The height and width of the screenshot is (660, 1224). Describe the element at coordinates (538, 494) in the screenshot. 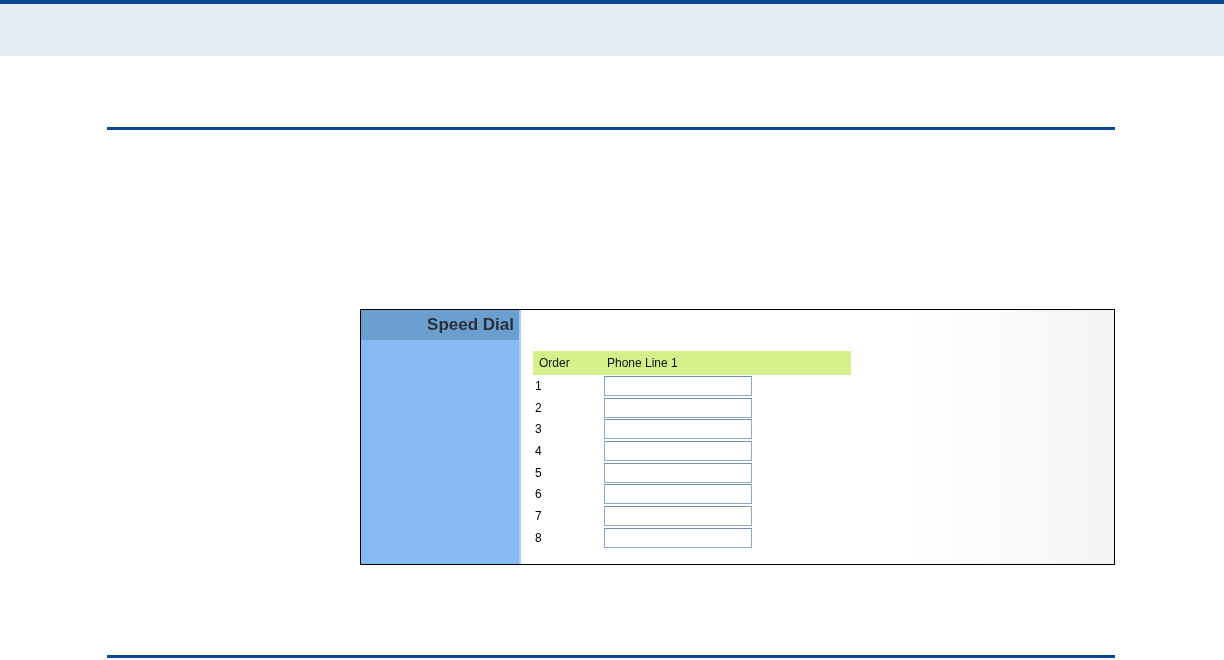

I see `order-number: 6` at that location.